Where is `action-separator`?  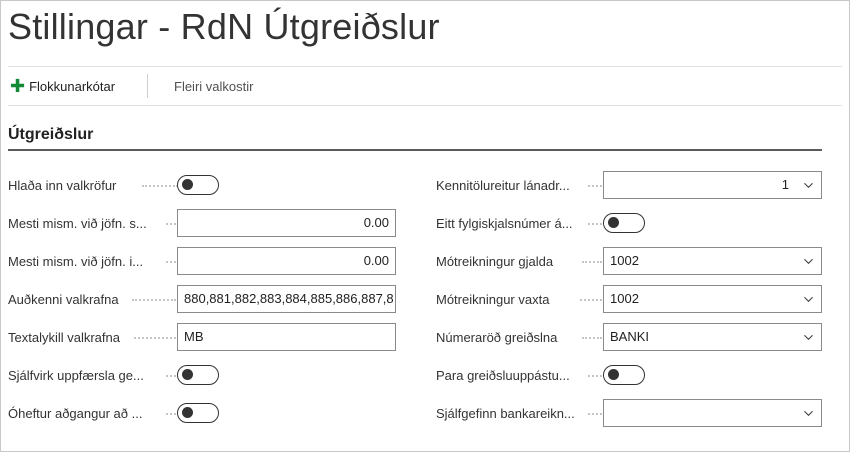 action-separator is located at coordinates (147, 86).